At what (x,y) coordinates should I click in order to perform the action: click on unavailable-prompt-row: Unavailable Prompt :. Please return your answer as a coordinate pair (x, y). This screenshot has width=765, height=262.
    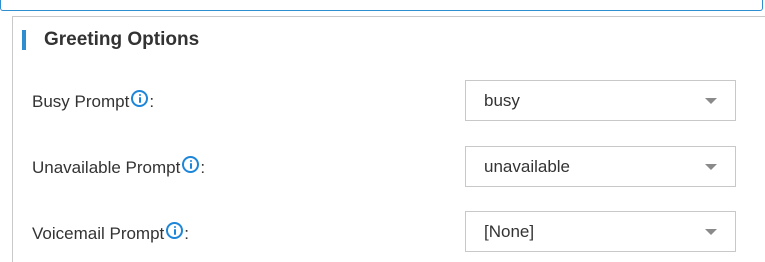
    Looking at the image, I should click on (118, 168).